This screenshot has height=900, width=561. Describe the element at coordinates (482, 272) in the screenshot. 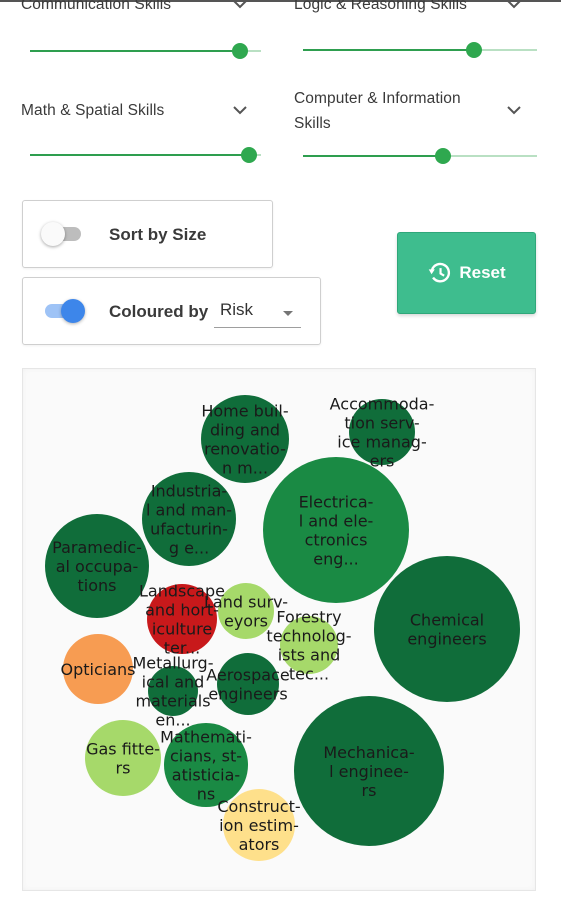

I see `reset-label: Reset` at that location.